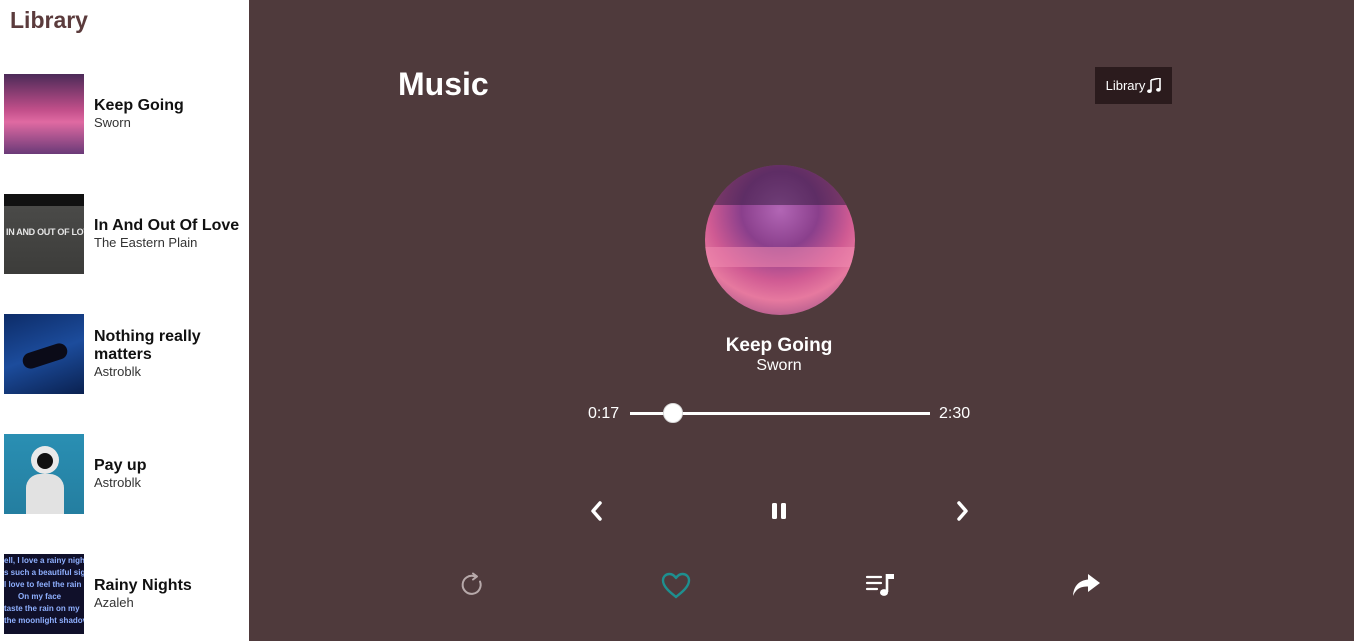 The image size is (1354, 641). Describe the element at coordinates (40, 596) in the screenshot. I see `cover-lyric-line: On my face` at that location.